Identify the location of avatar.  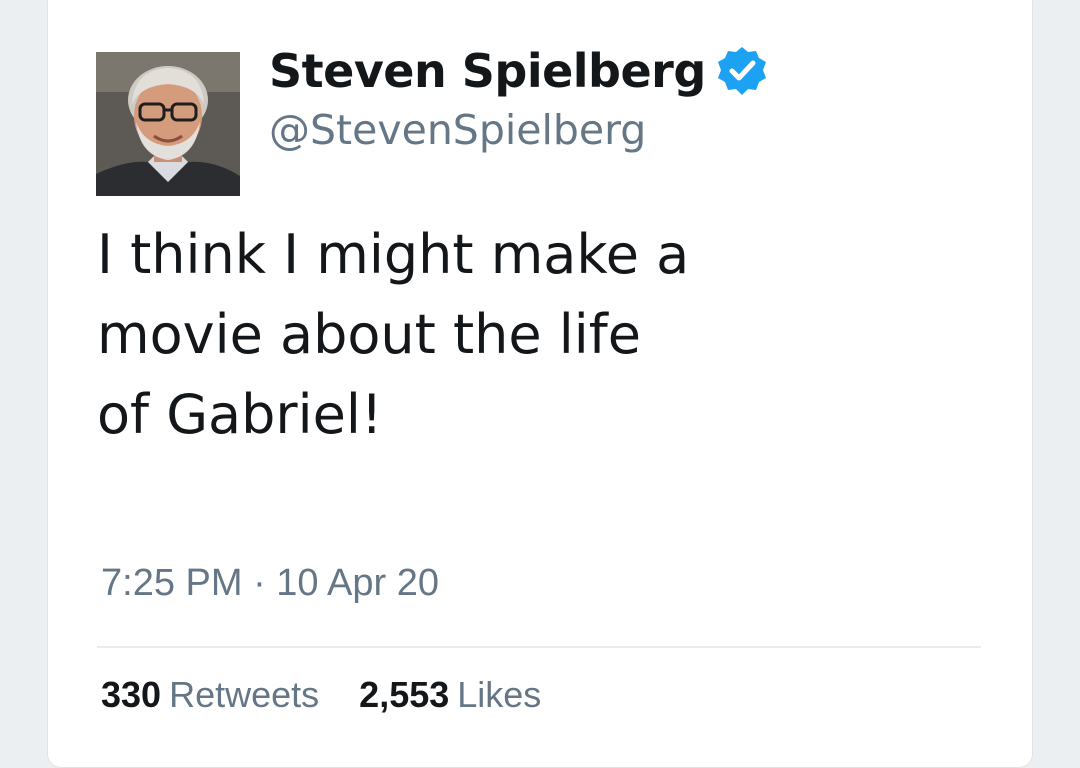
(168, 124).